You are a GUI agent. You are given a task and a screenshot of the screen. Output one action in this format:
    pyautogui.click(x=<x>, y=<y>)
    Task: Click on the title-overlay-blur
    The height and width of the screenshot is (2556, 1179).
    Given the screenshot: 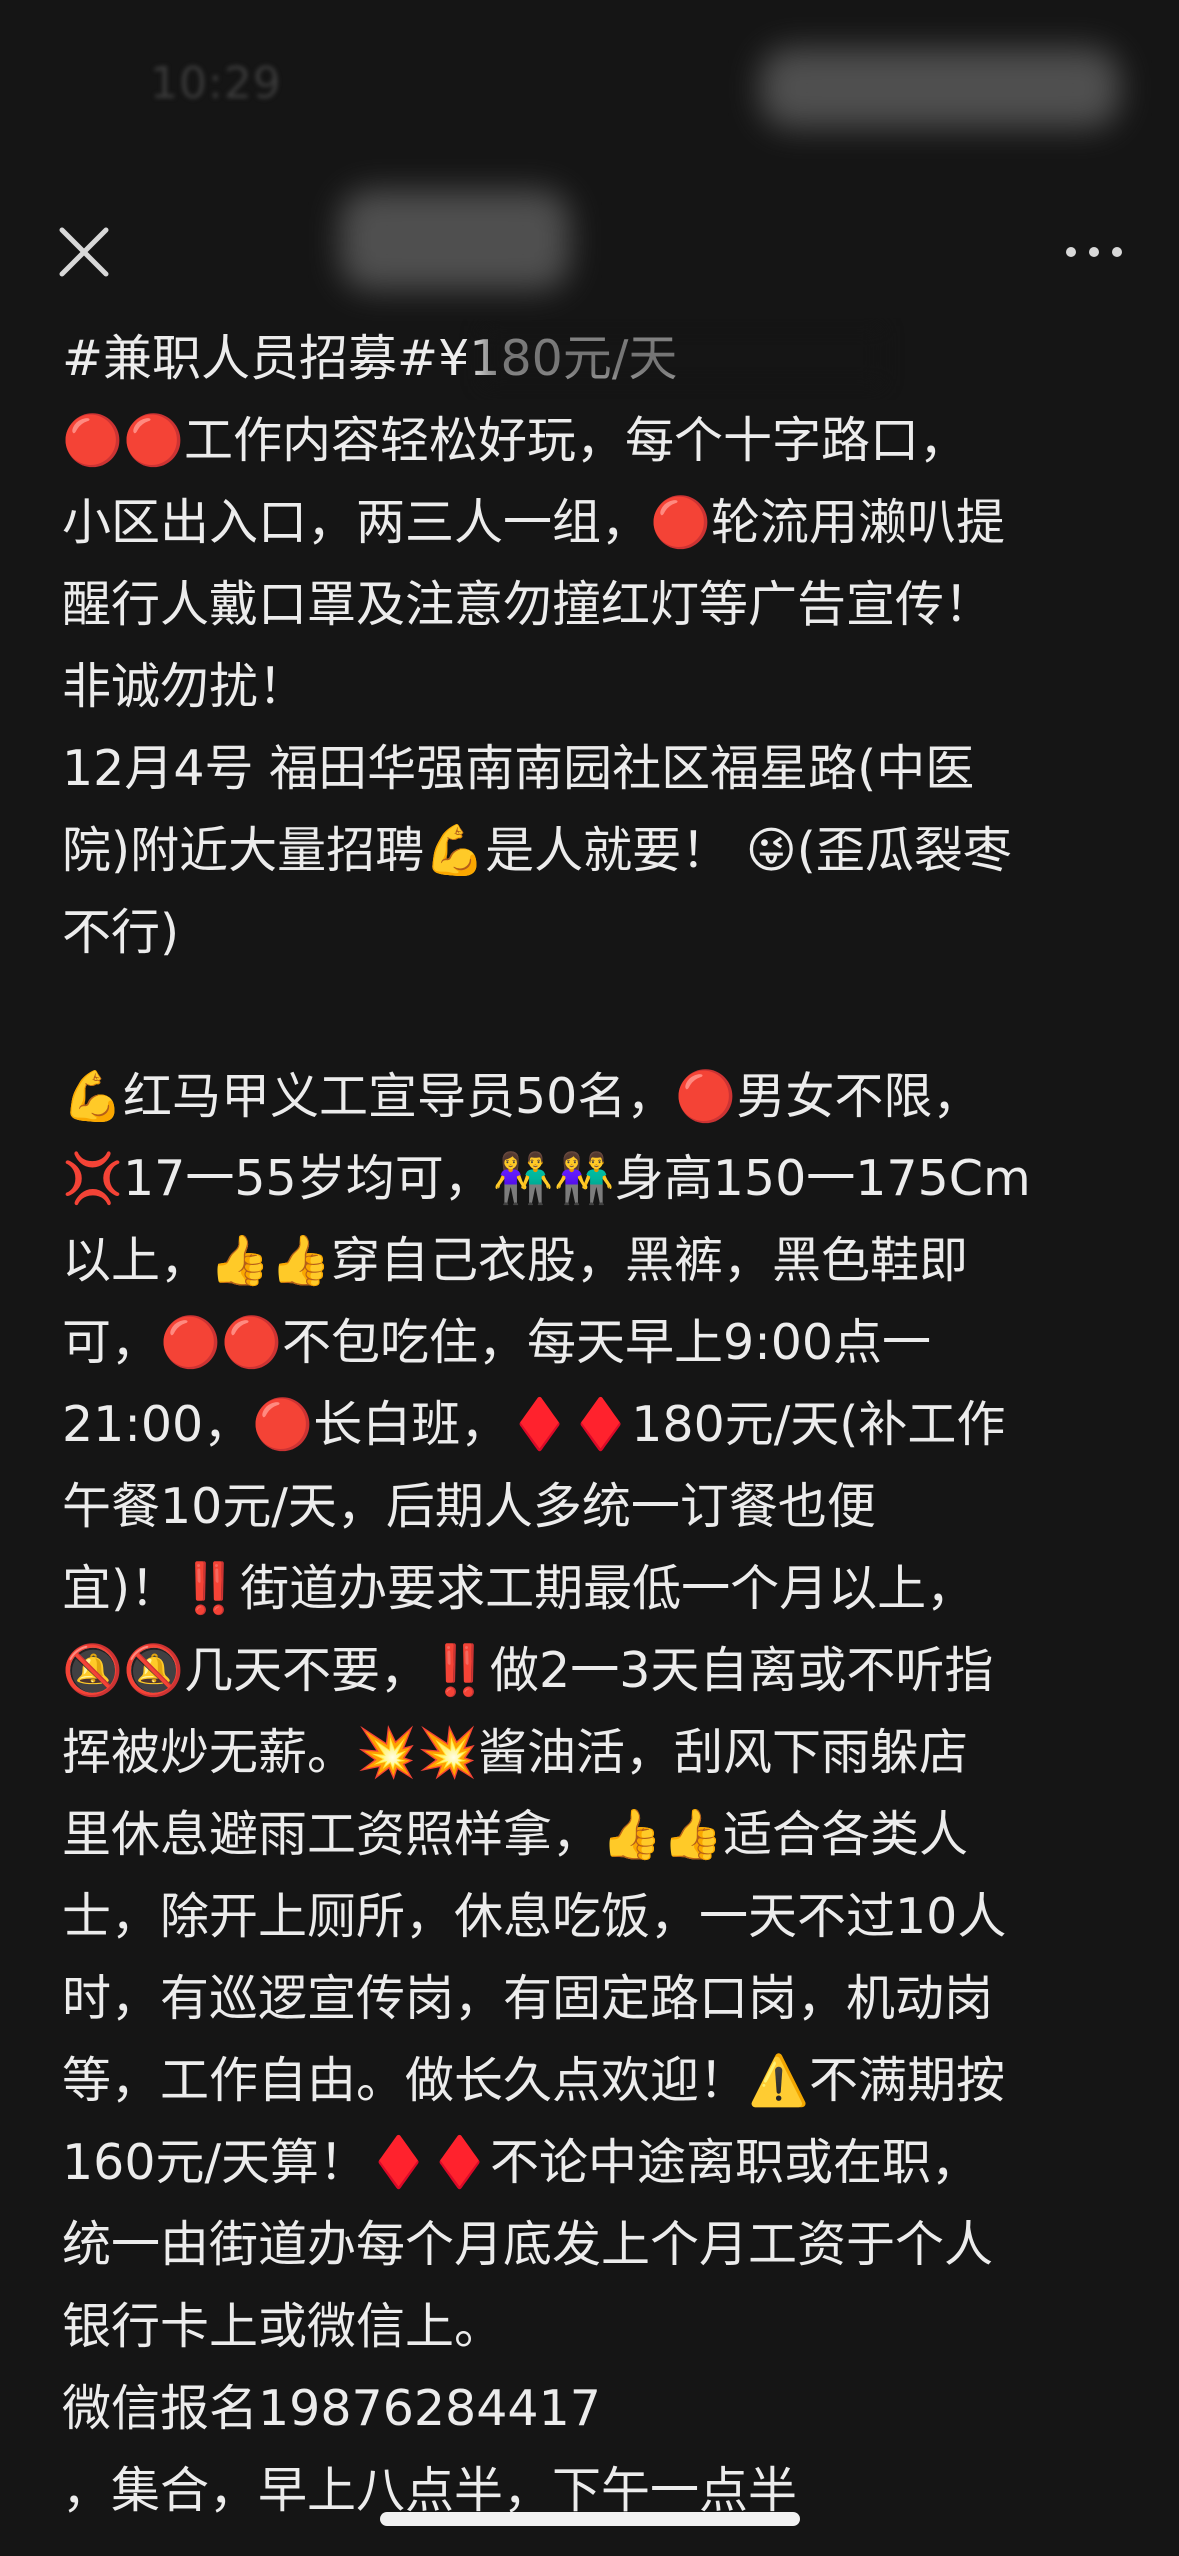 What is the action you would take?
    pyautogui.click(x=682, y=356)
    